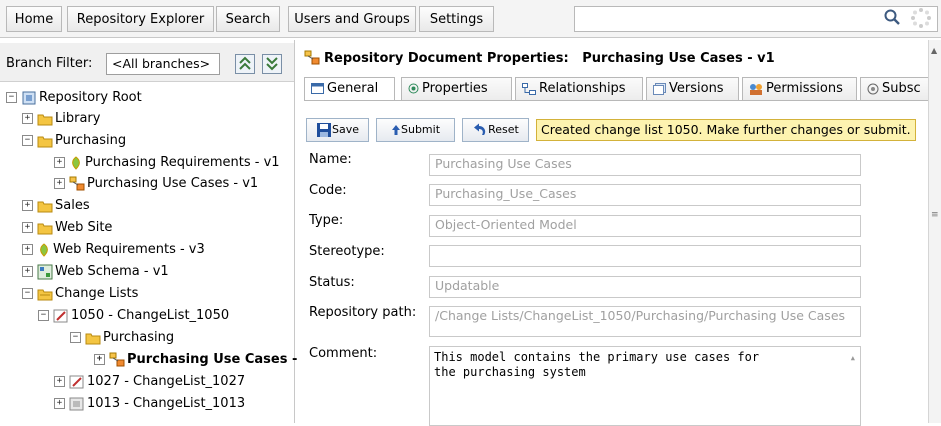  I want to click on expand-all-icon, so click(245, 64).